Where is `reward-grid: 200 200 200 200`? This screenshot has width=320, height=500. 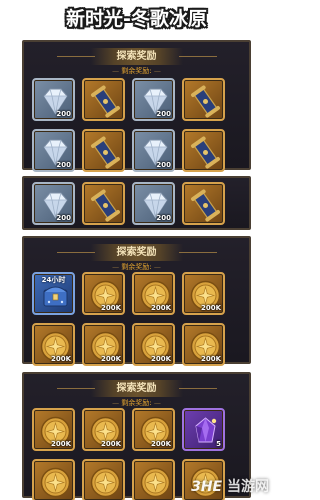
reward-grid: 200 200 200 200 is located at coordinates (139, 125).